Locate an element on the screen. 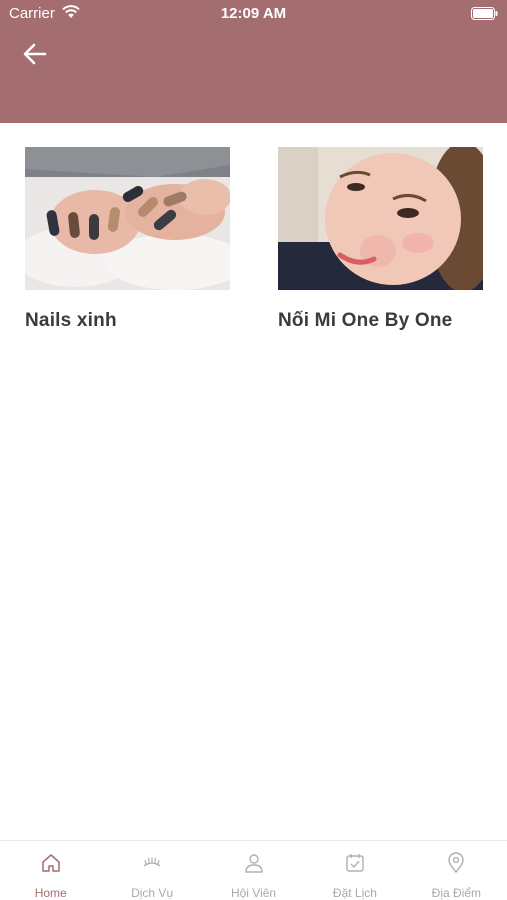 The image size is (507, 900). status-time: 12:09 AM is located at coordinates (253, 13).